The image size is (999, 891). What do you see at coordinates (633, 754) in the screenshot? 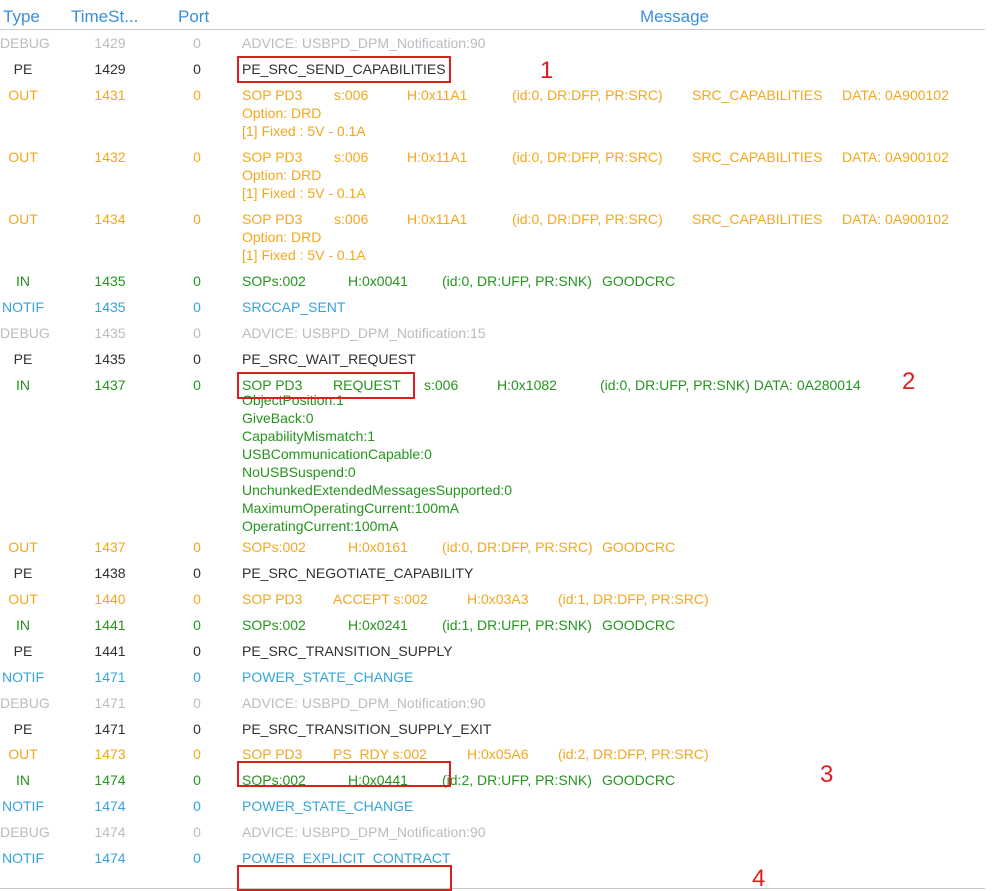
I see `message-field: (id:2, DR:DFP, PR:SRC)` at bounding box center [633, 754].